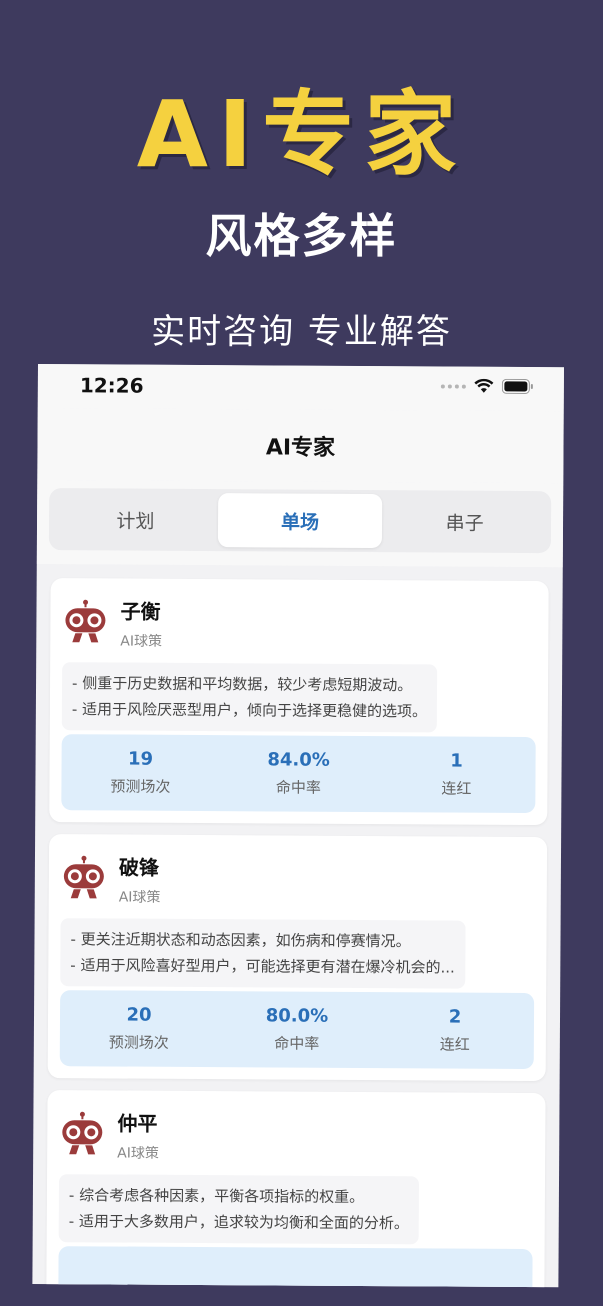 The height and width of the screenshot is (1306, 603). I want to click on page-title: AI专家, so click(300, 448).